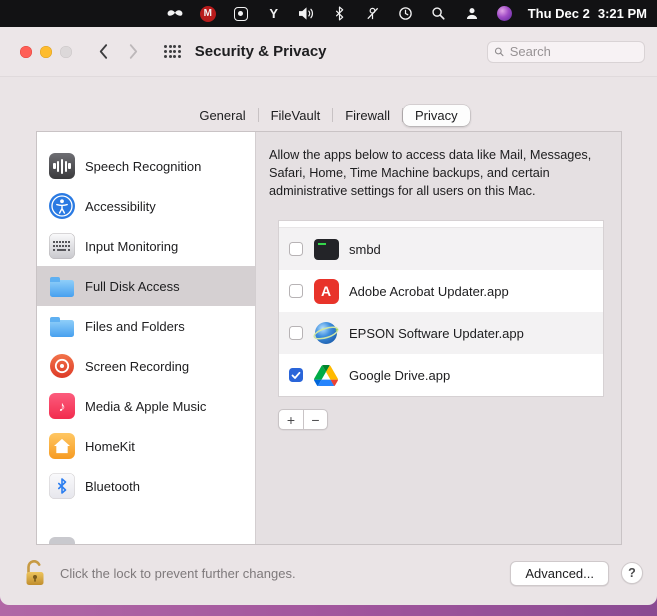 The width and height of the screenshot is (657, 616). What do you see at coordinates (62, 540) in the screenshot?
I see `sidebar-partial-next-item` at bounding box center [62, 540].